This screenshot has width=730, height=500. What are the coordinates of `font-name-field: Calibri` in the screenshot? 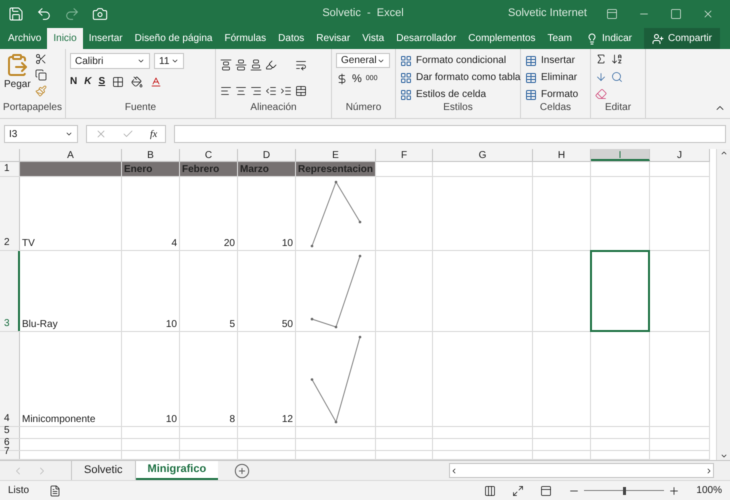 It's located at (110, 61).